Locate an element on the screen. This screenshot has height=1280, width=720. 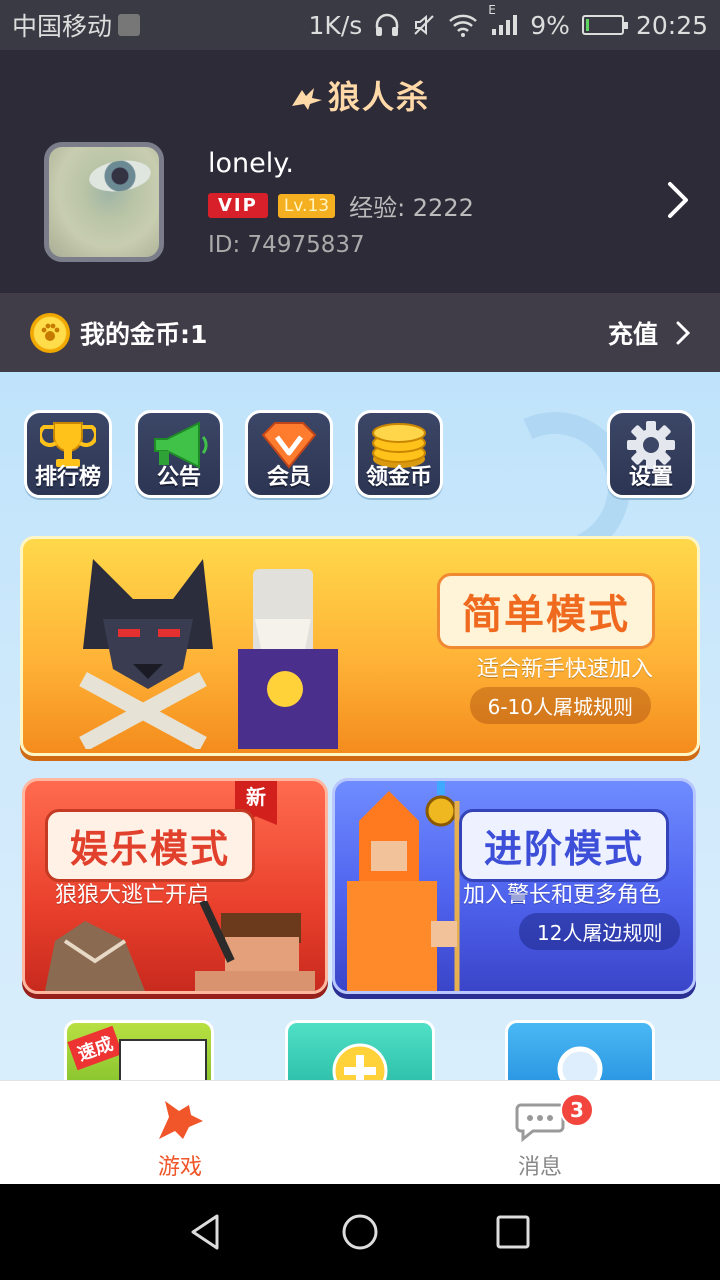
membership-button: 会员 is located at coordinates (289, 454).